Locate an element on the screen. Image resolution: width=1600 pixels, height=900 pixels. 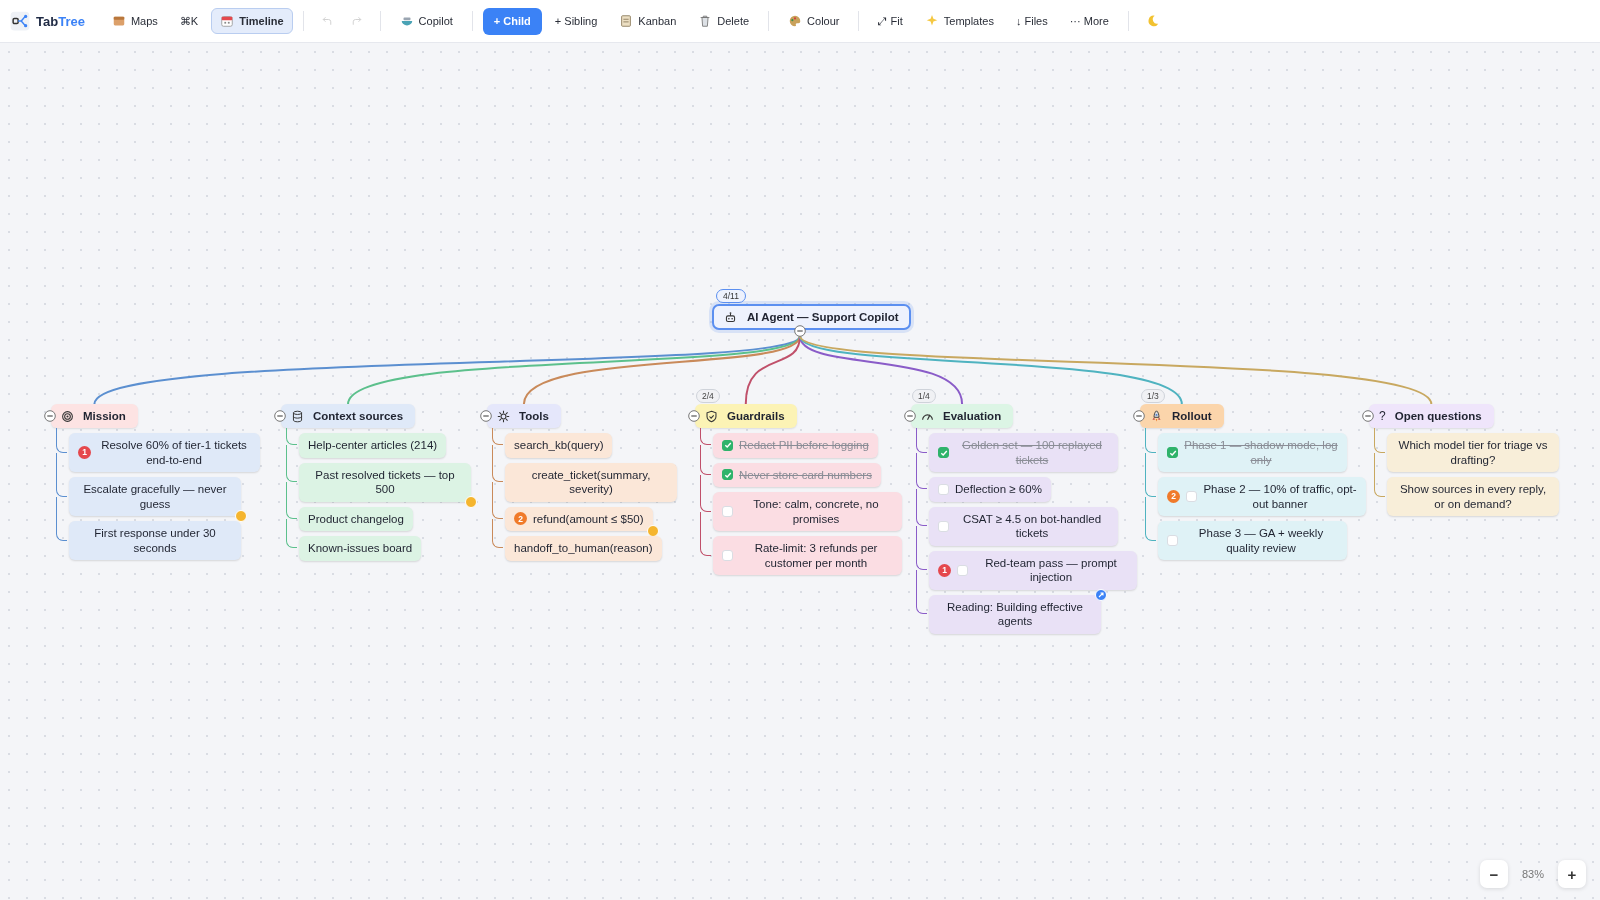
node-card: Tone: calm, concrete, no promises is located at coordinates (807, 511).